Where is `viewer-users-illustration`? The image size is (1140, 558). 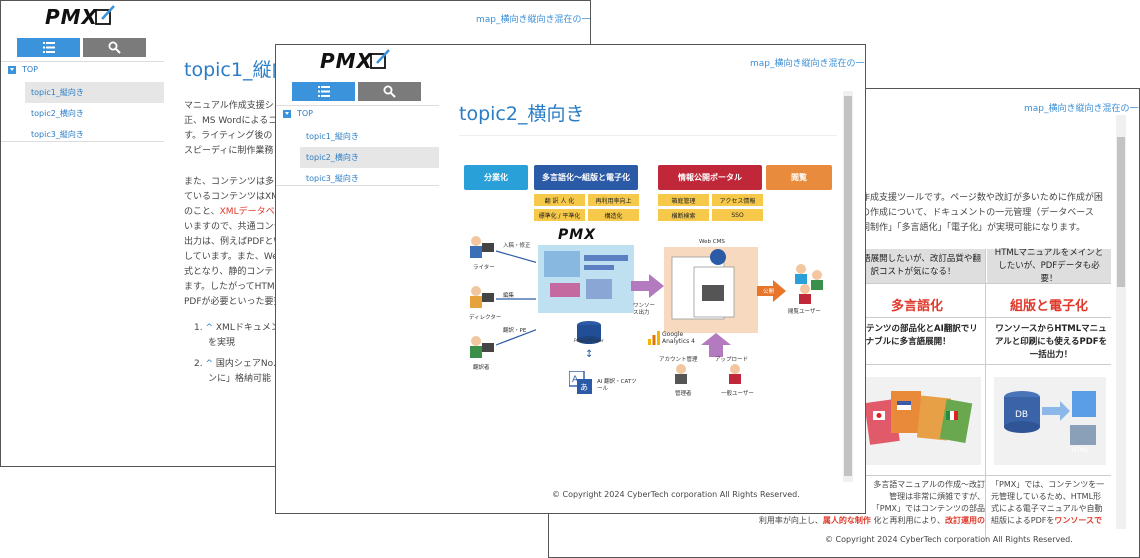 viewer-users-illustration is located at coordinates (809, 284).